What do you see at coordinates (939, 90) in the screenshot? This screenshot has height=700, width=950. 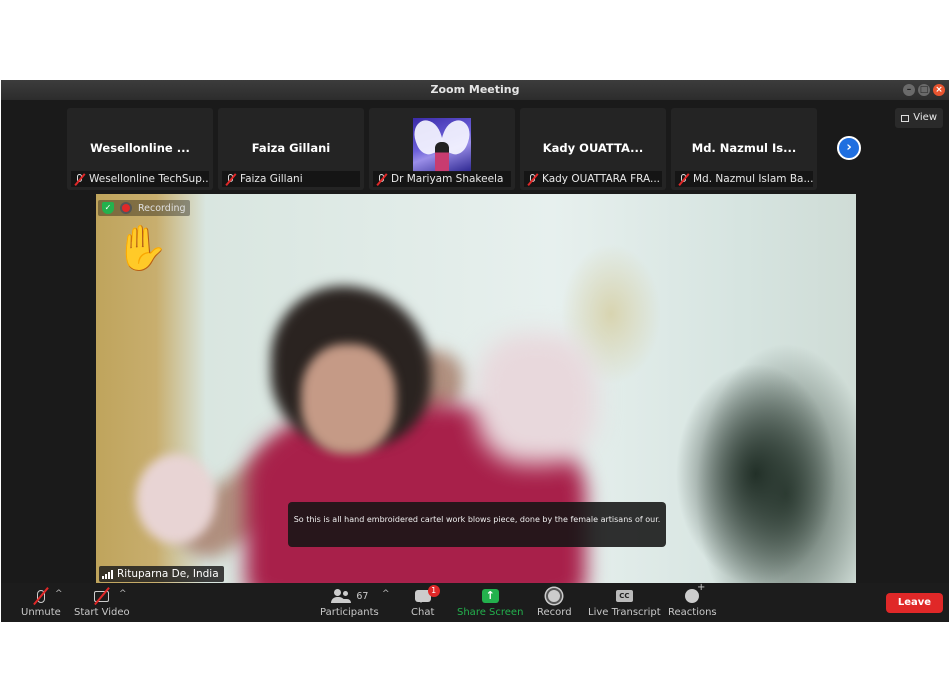 I see `close-icon: ×` at bounding box center [939, 90].